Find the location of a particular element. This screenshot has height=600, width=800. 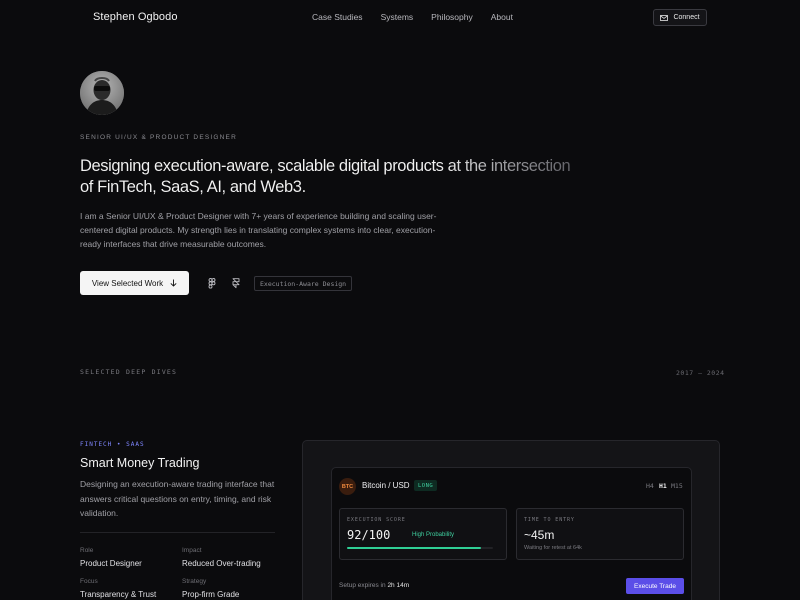

setup-time: 2h 14m is located at coordinates (398, 585).